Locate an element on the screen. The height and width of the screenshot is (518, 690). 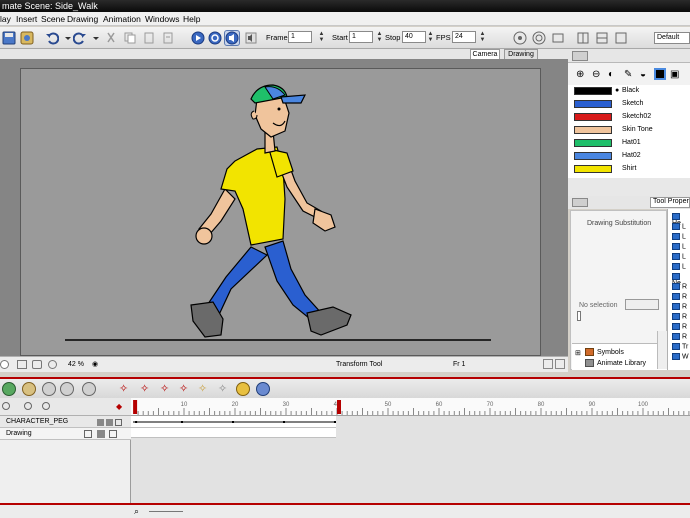
frame-field: 1 is located at coordinates (300, 37).